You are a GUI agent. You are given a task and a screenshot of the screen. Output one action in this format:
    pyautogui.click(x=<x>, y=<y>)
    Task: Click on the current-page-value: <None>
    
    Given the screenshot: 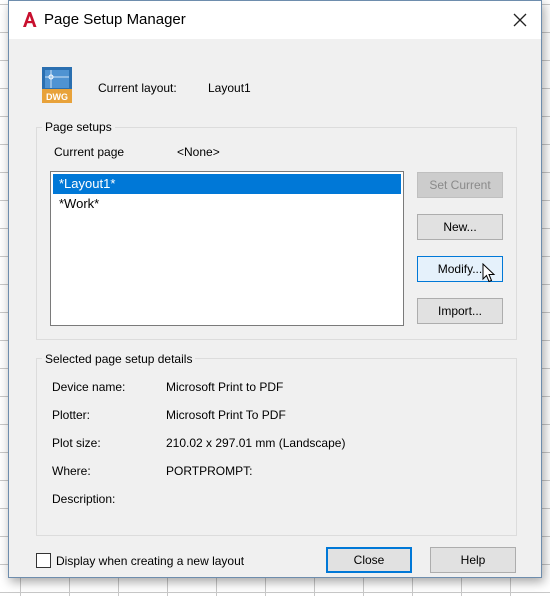 What is the action you would take?
    pyautogui.click(x=198, y=152)
    